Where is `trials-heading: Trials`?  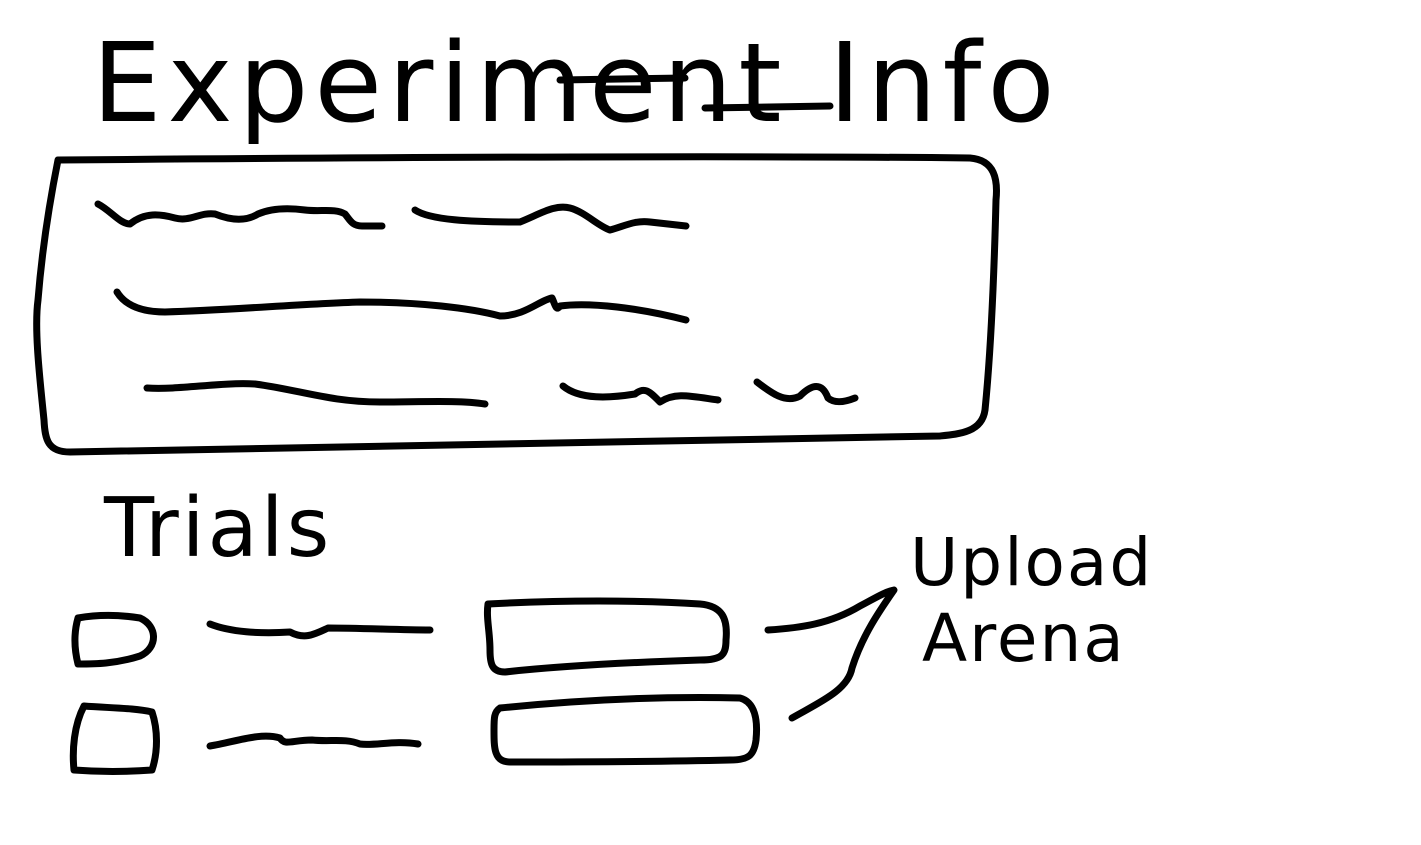
trials-heading: Trials is located at coordinates (218, 528).